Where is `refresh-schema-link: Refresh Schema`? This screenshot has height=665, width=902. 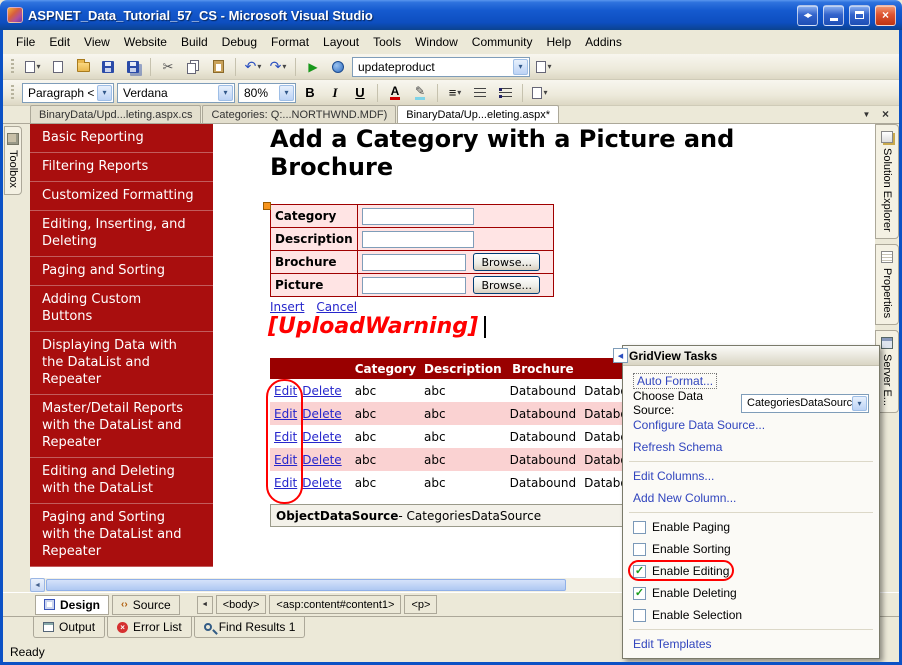 refresh-schema-link: Refresh Schema is located at coordinates (677, 447).